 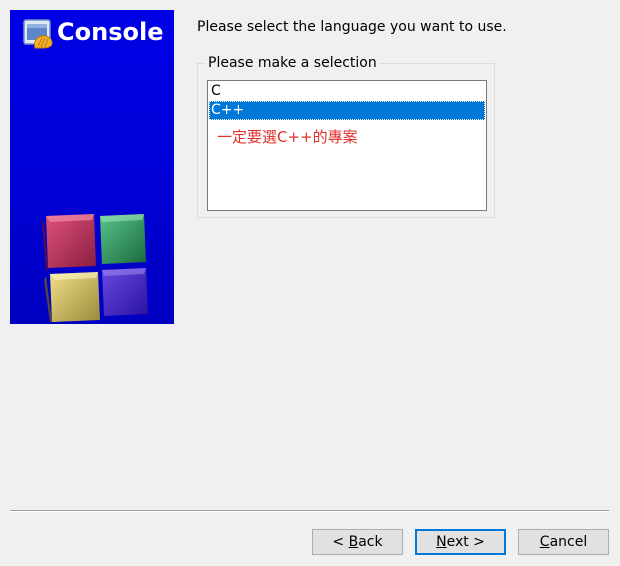 What do you see at coordinates (568, 542) in the screenshot?
I see `cancel-button-rest: ancel` at bounding box center [568, 542].